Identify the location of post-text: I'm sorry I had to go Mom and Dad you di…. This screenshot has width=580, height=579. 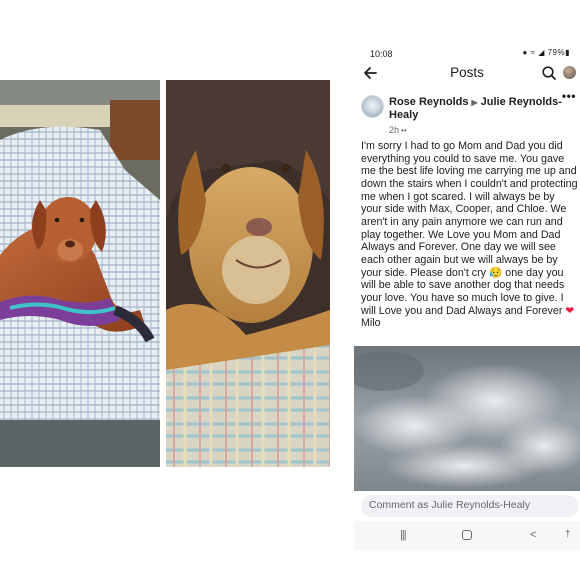
(469, 235).